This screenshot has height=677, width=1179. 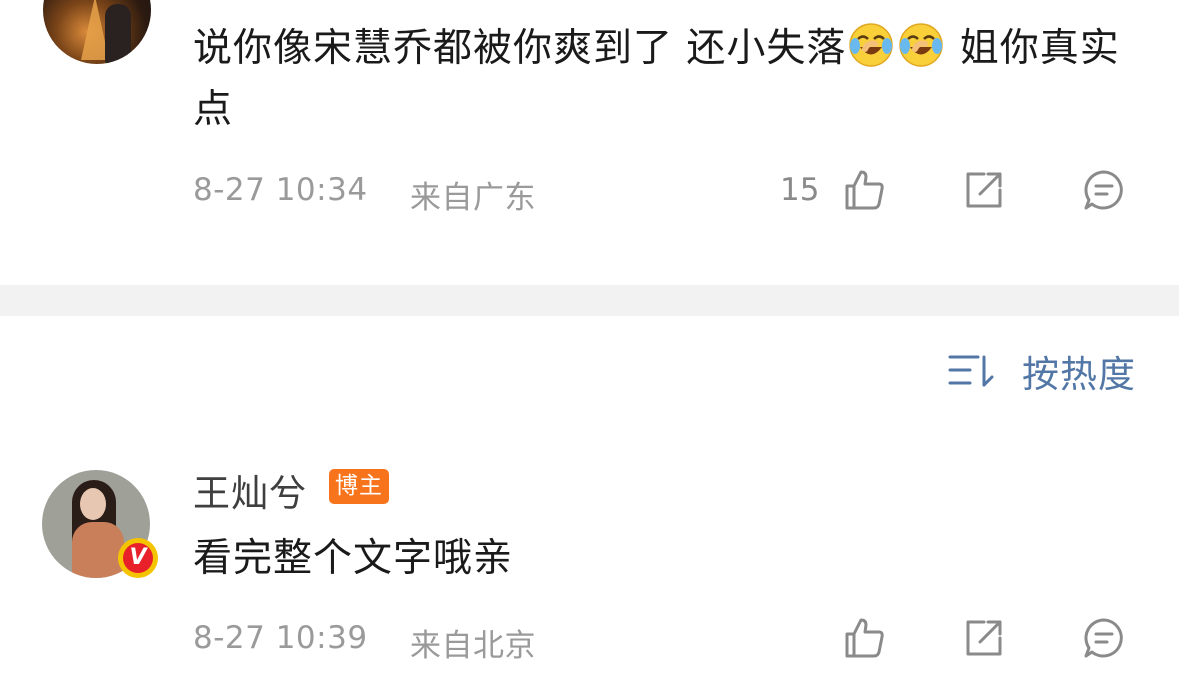 What do you see at coordinates (280, 190) in the screenshot?
I see `comment-time: 8-27 10:34` at bounding box center [280, 190].